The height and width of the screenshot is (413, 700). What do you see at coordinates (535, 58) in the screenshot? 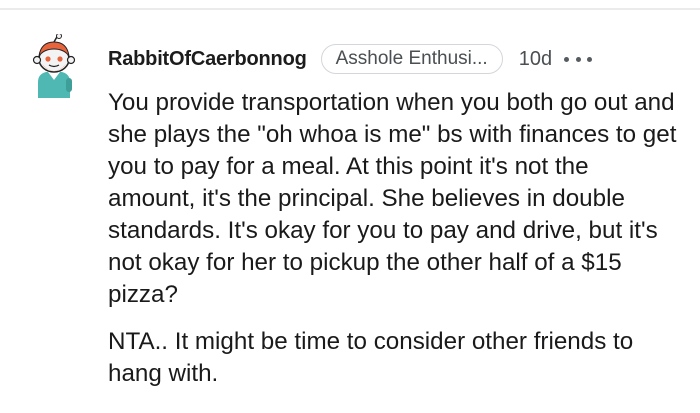
I see `comment-age: 10d` at bounding box center [535, 58].